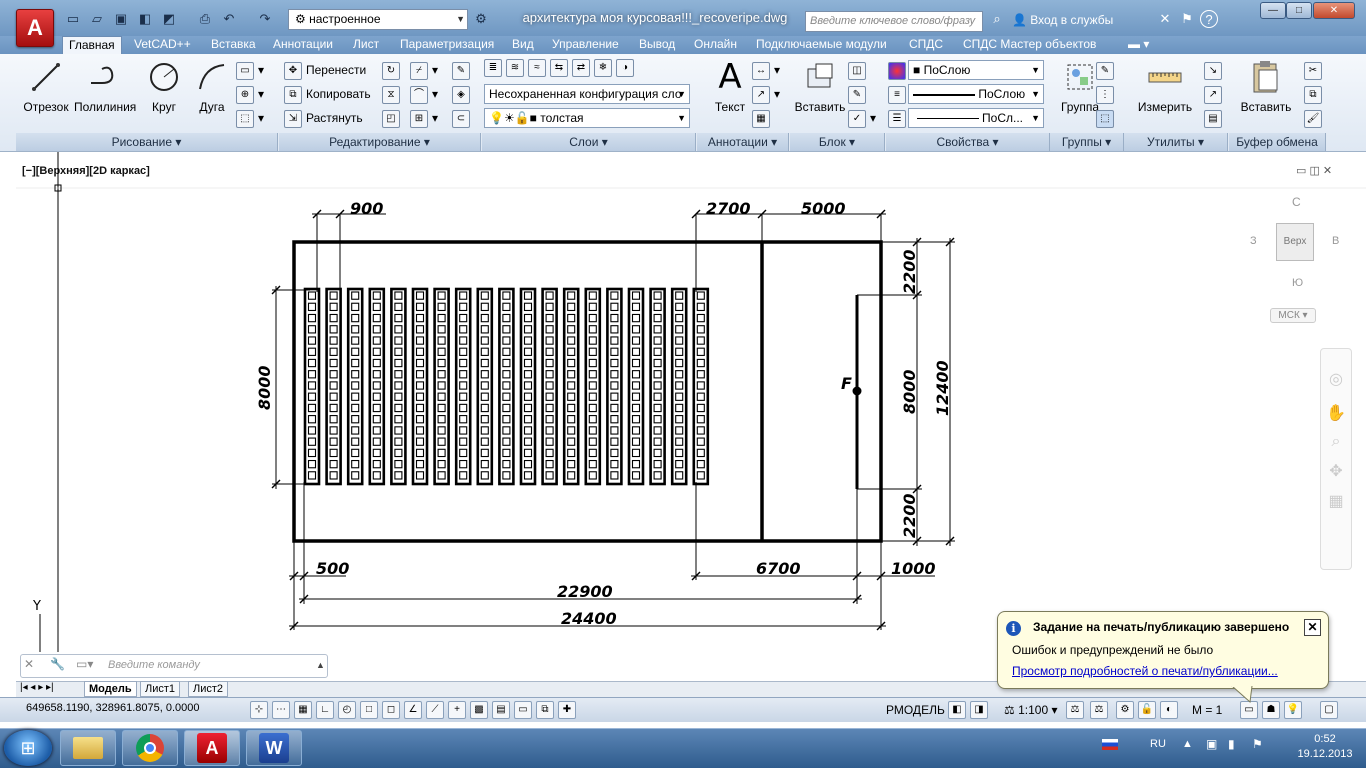 The width and height of the screenshot is (1366, 768). Describe the element at coordinates (837, 142) in the screenshot. I see `block-panel-title: Блок ▾` at that location.